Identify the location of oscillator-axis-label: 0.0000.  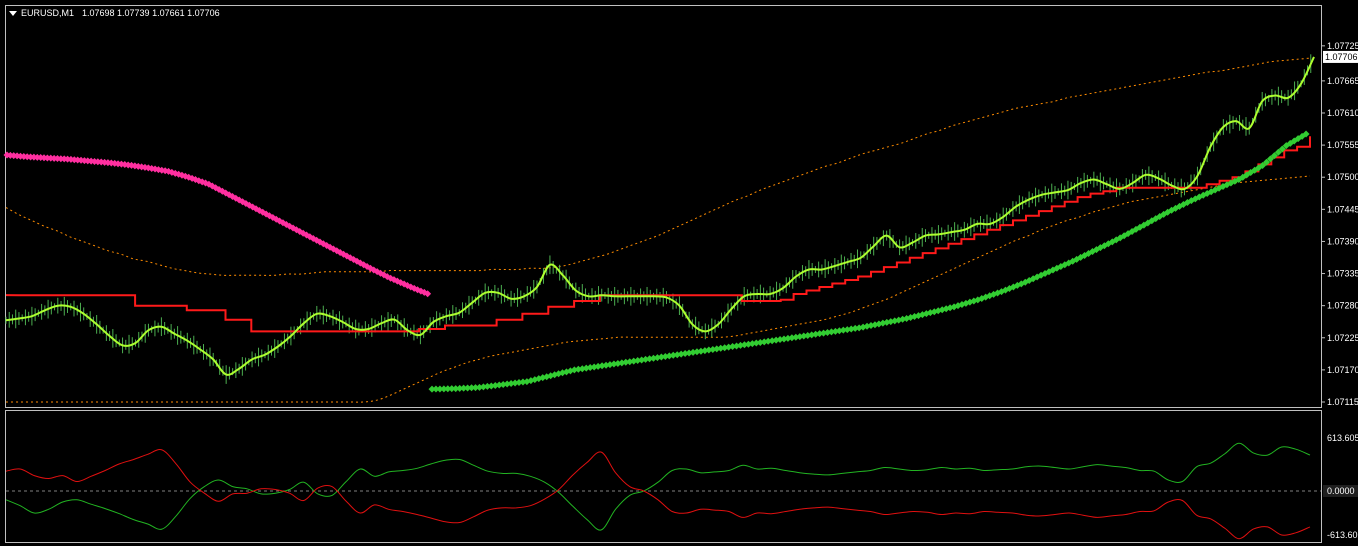
(1341, 491).